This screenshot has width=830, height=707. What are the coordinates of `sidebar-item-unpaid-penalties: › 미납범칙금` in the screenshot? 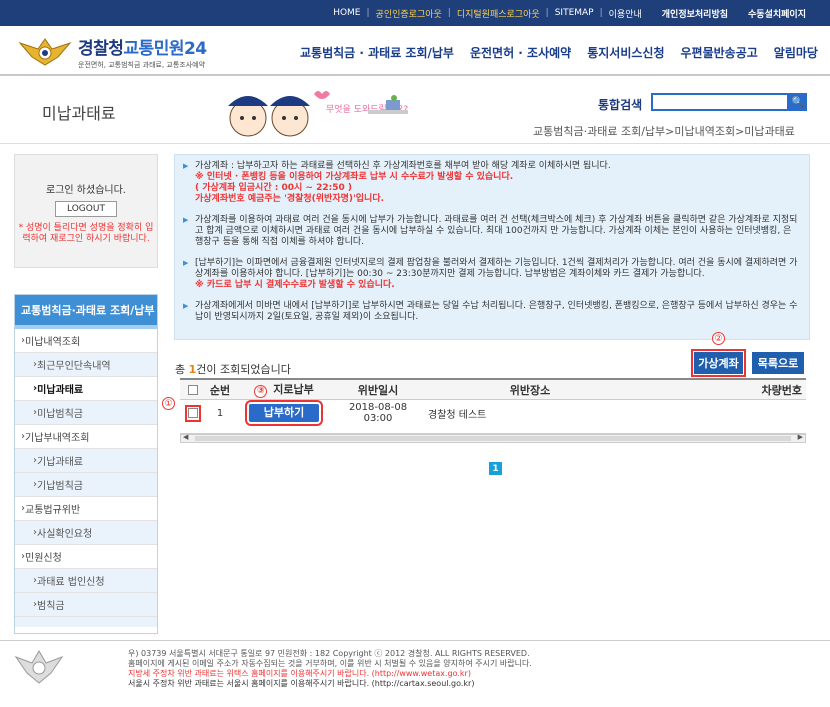 It's located at (86, 413).